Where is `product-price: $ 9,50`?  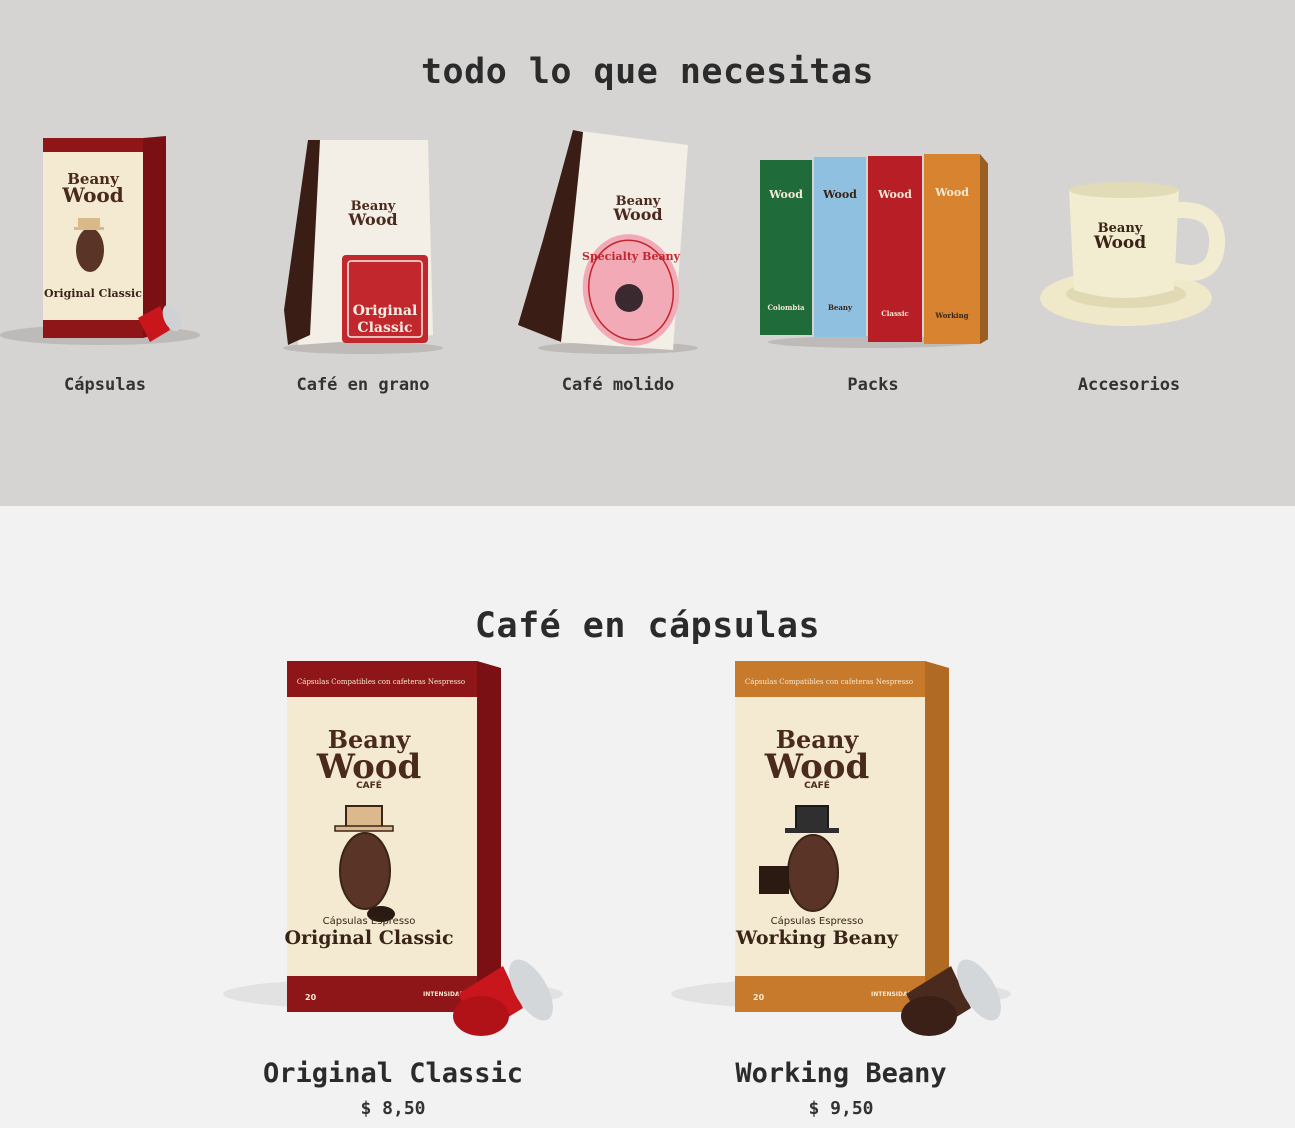 product-price: $ 9,50 is located at coordinates (841, 1108).